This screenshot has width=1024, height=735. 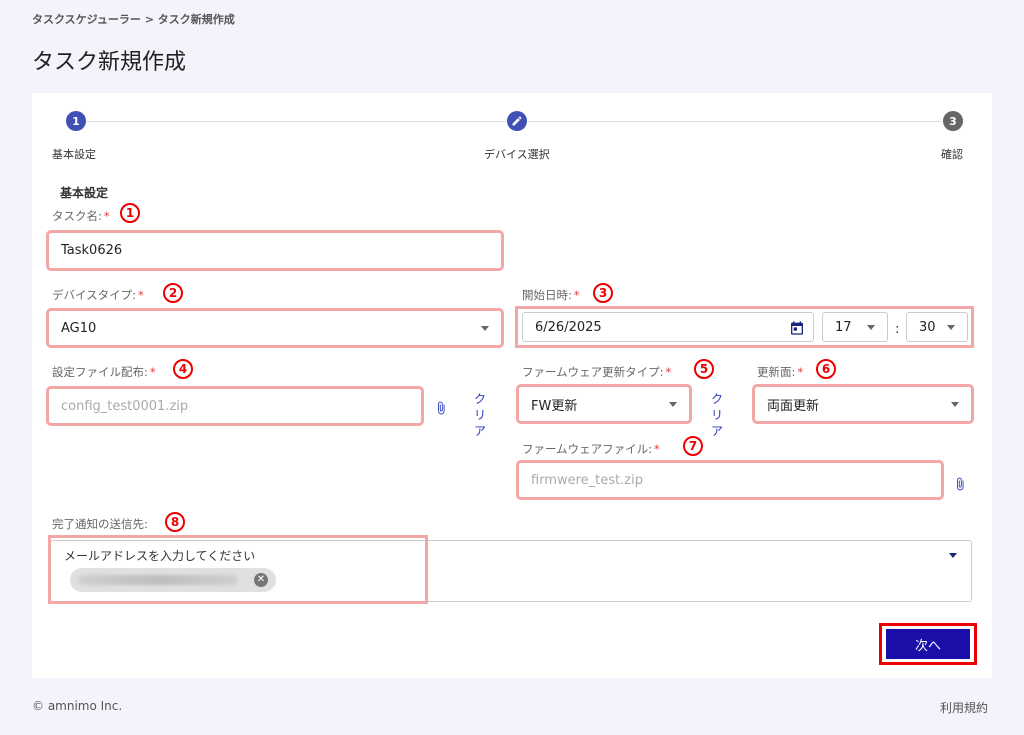 I want to click on next-button: 次へ, so click(x=928, y=644).